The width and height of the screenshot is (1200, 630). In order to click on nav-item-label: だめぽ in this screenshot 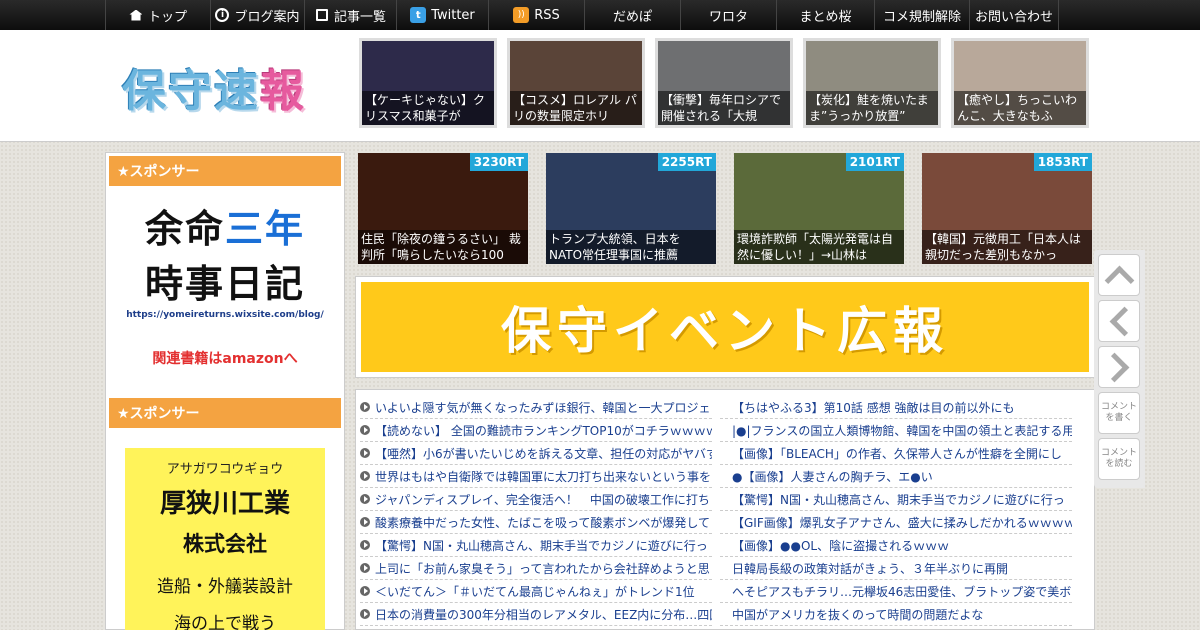, I will do `click(632, 17)`.